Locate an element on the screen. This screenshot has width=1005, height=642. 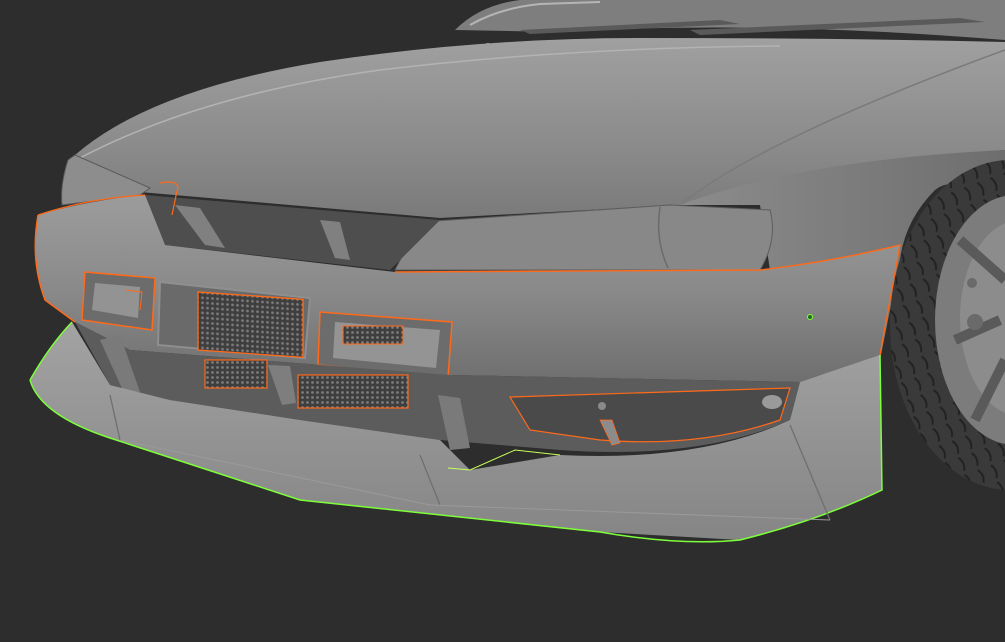
intercooler-lower-left is located at coordinates (236, 374).